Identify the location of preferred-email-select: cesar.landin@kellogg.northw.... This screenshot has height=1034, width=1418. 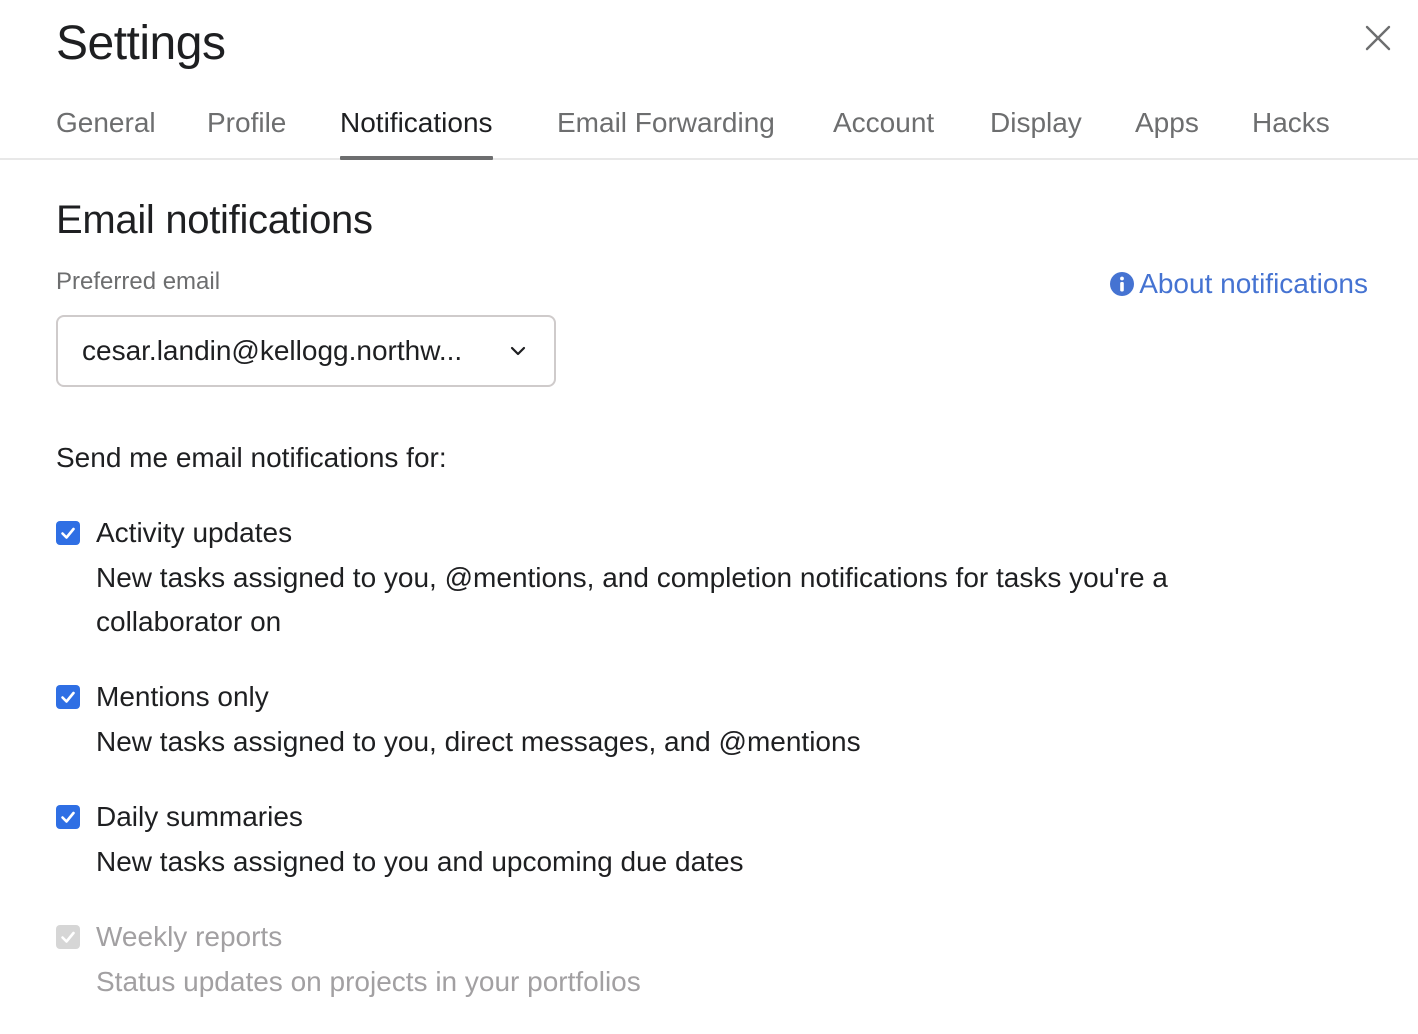
(306, 351).